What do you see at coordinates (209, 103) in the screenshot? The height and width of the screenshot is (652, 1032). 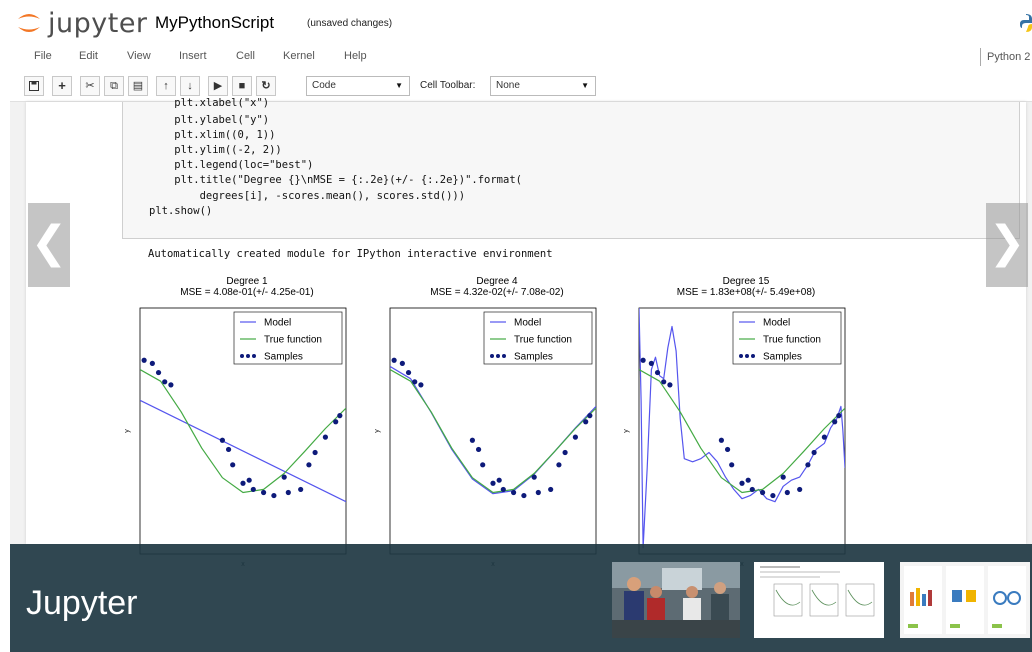 I see `code-line: plt.xlabel("x")` at bounding box center [209, 103].